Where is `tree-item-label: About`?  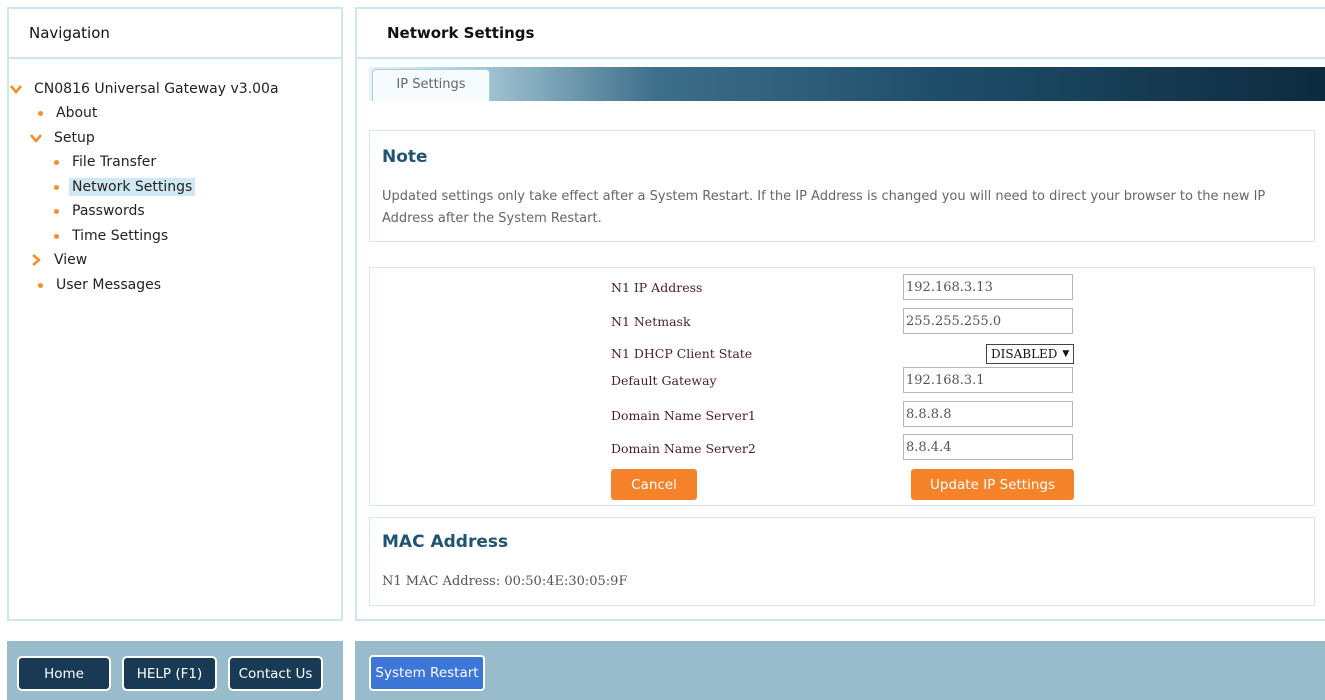 tree-item-label: About is located at coordinates (77, 113).